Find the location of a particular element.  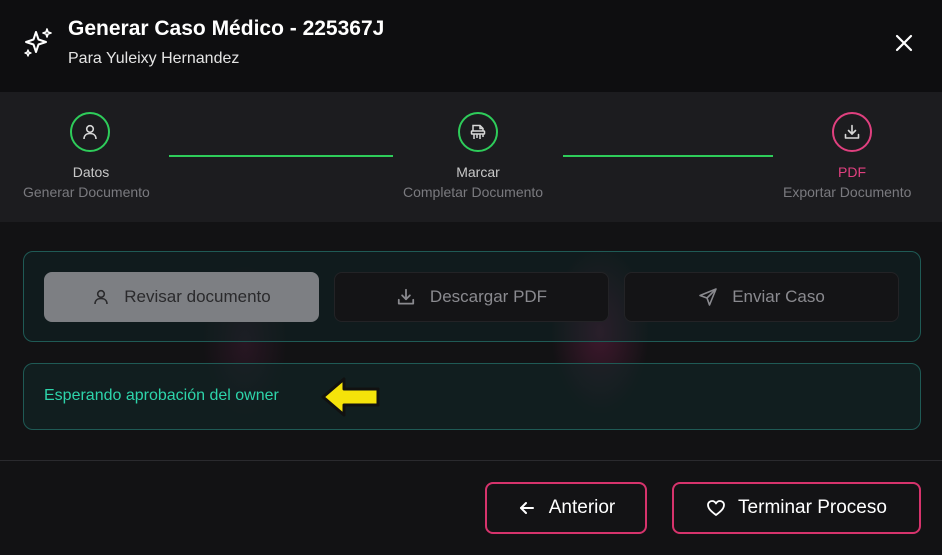

finish-process-label: Terminar Proceso is located at coordinates (812, 507).